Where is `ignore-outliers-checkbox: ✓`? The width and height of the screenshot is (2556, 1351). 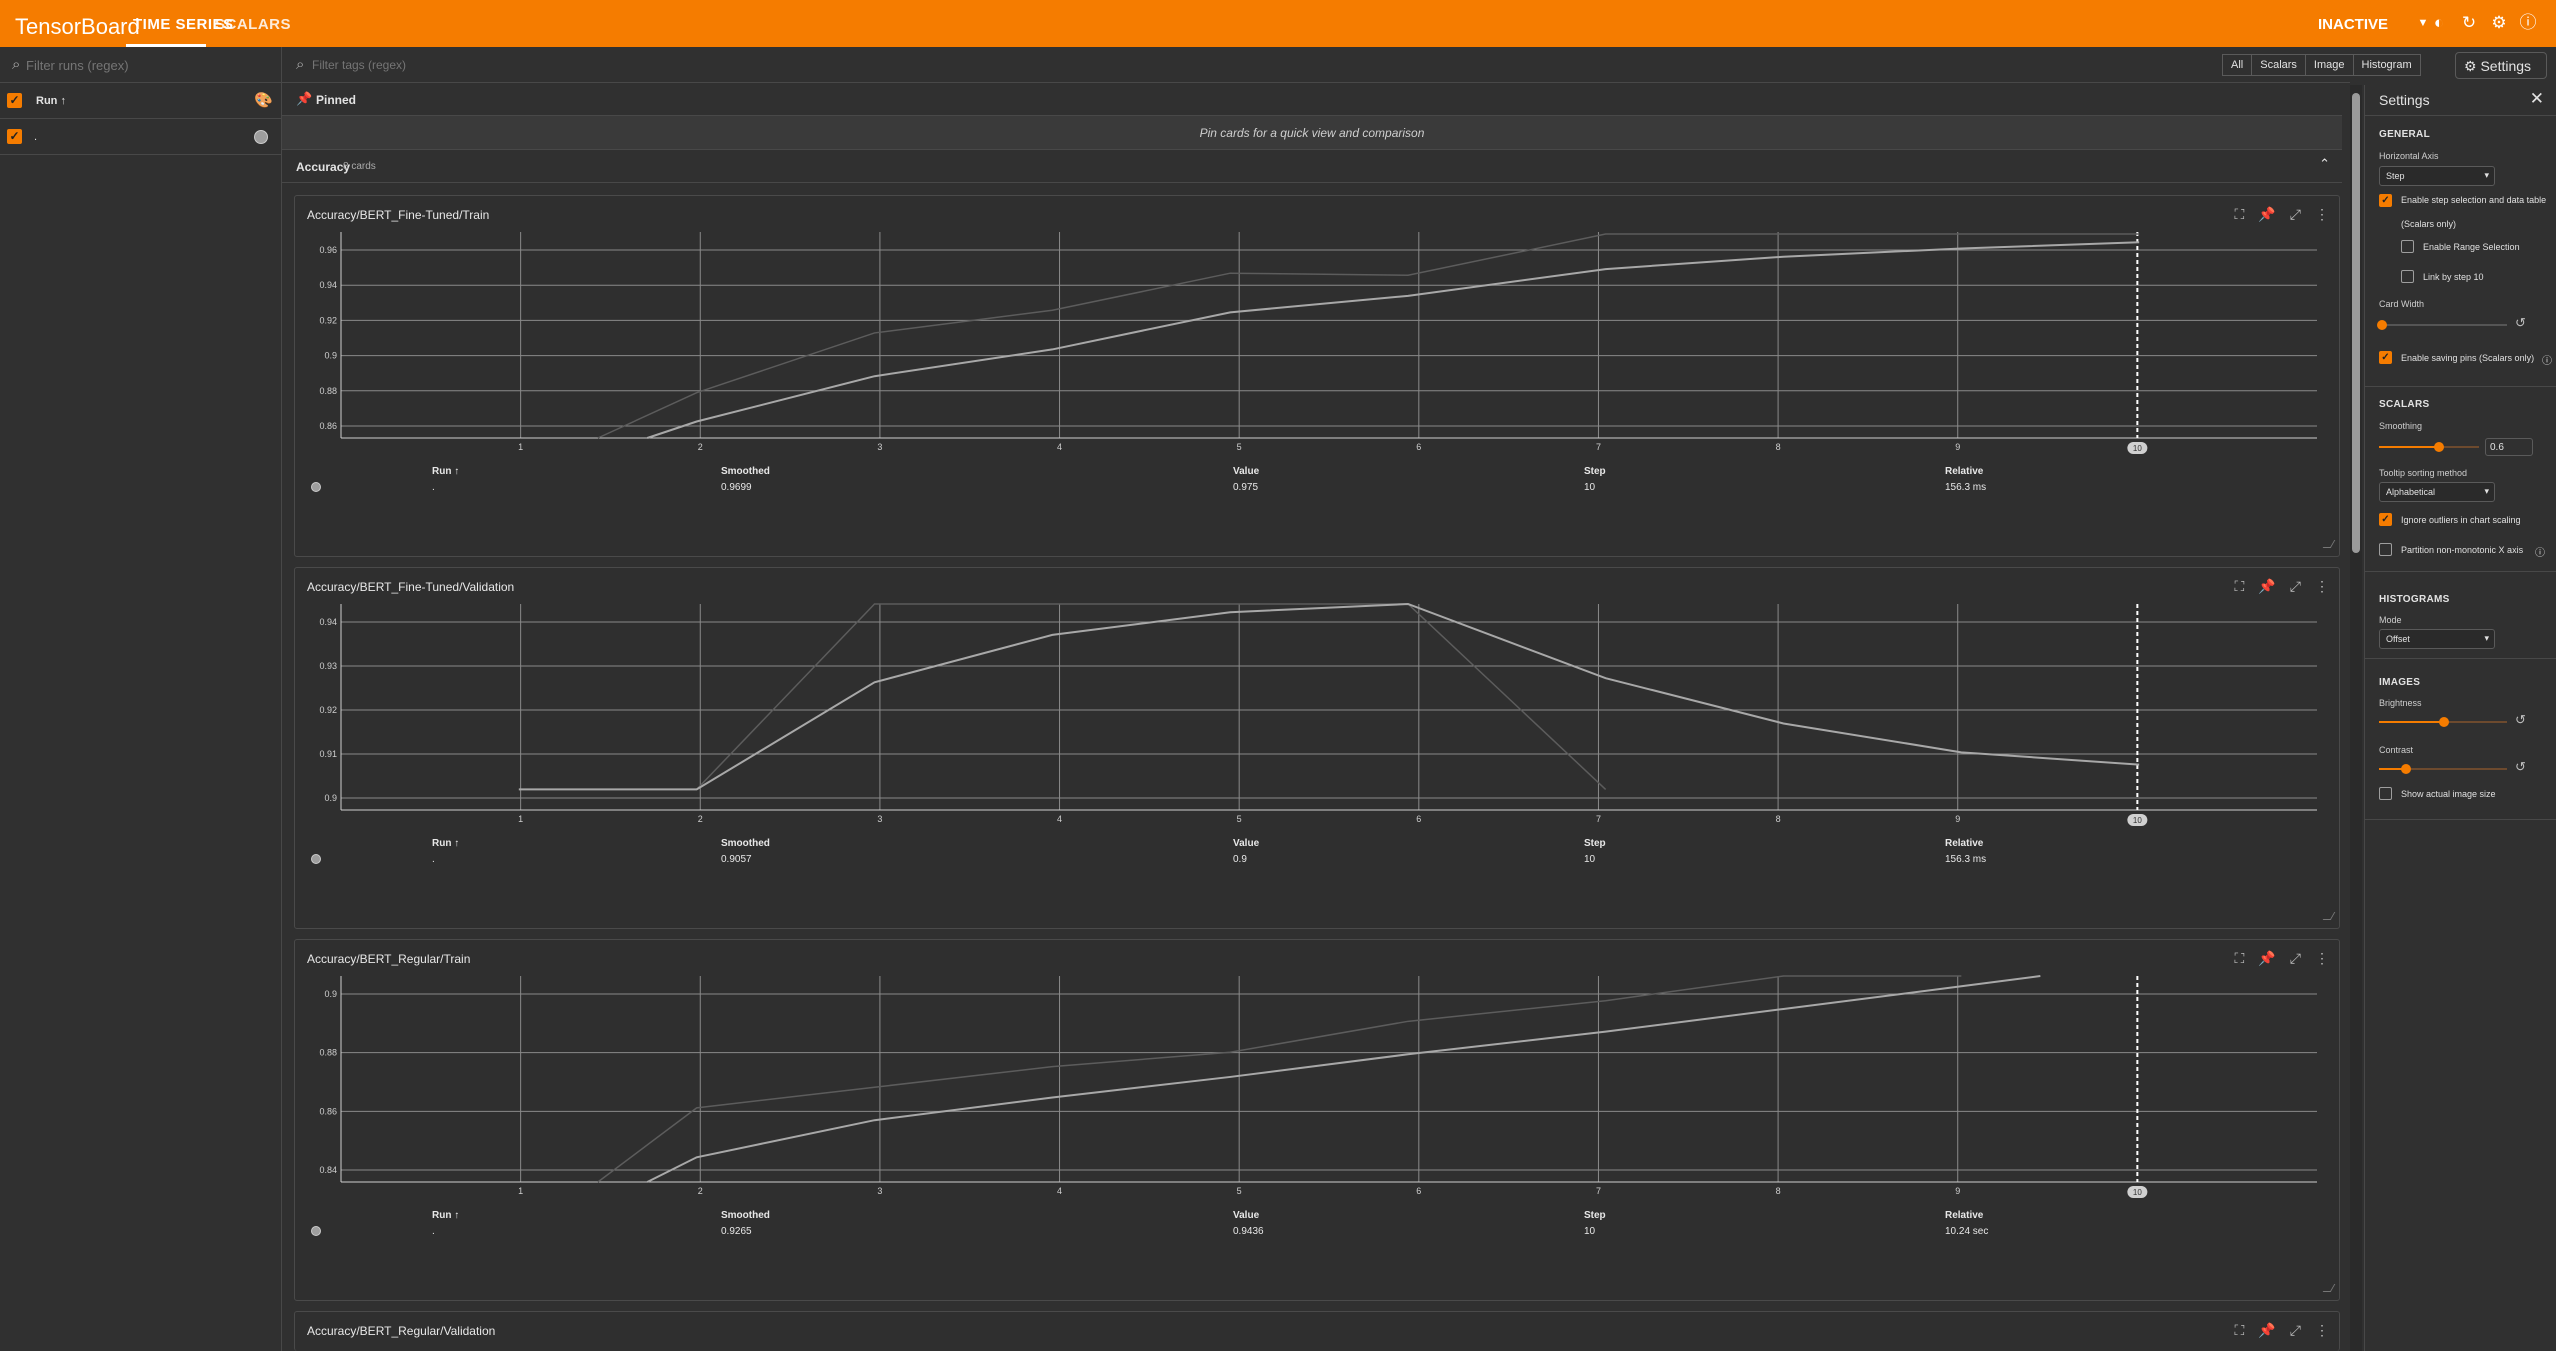 ignore-outliers-checkbox: ✓ is located at coordinates (2385, 519).